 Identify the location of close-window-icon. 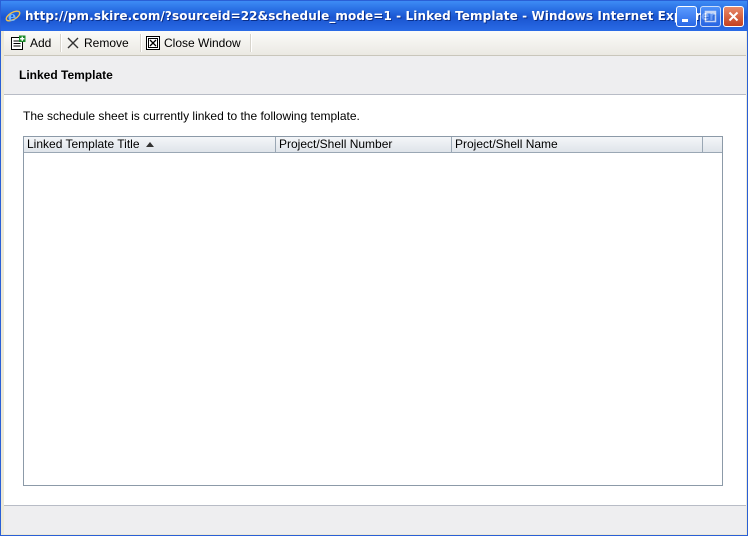
(153, 43).